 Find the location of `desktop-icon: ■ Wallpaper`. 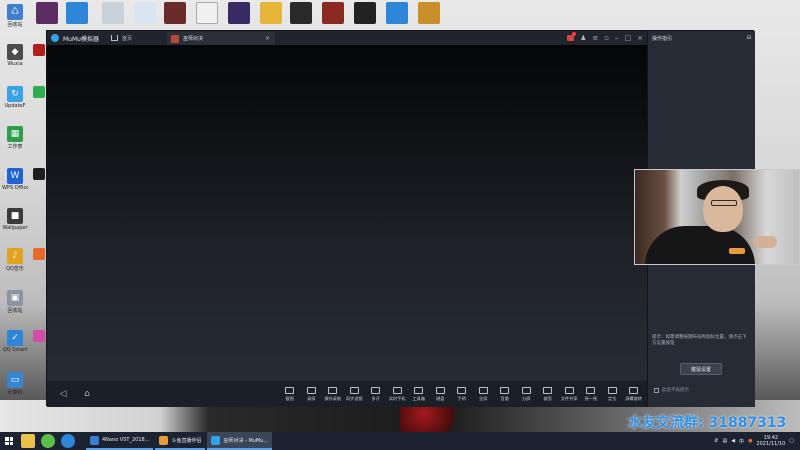

desktop-icon: ■ Wallpaper is located at coordinates (15, 219).